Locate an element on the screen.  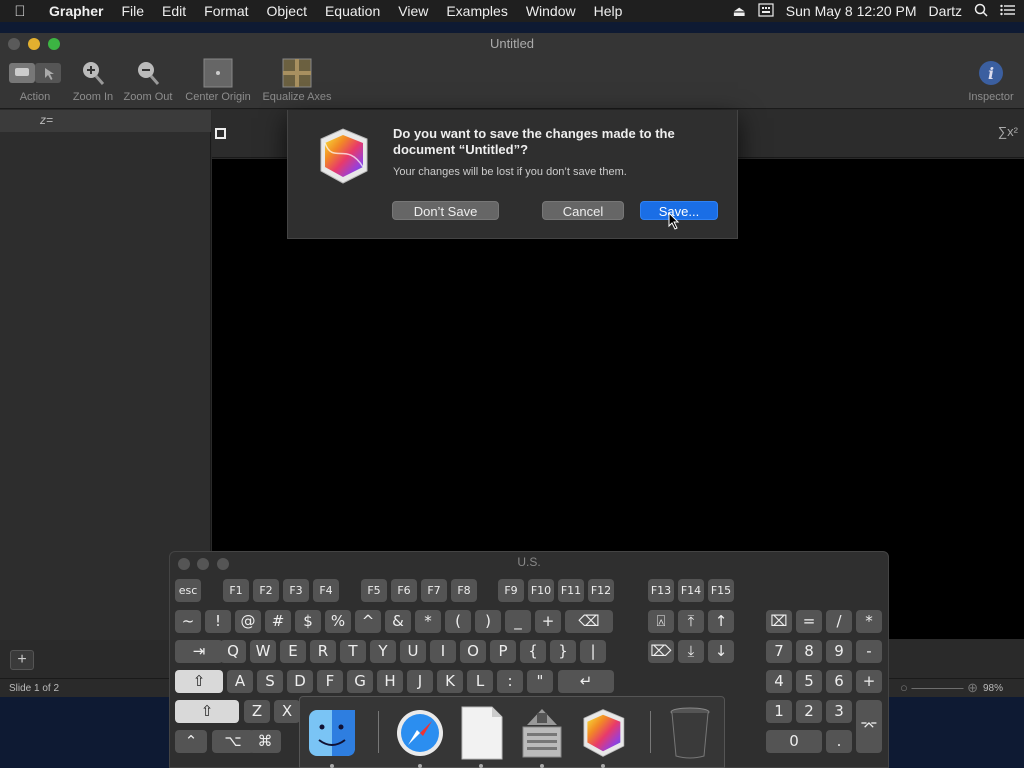
numpad-key: 5 is located at coordinates (809, 681).